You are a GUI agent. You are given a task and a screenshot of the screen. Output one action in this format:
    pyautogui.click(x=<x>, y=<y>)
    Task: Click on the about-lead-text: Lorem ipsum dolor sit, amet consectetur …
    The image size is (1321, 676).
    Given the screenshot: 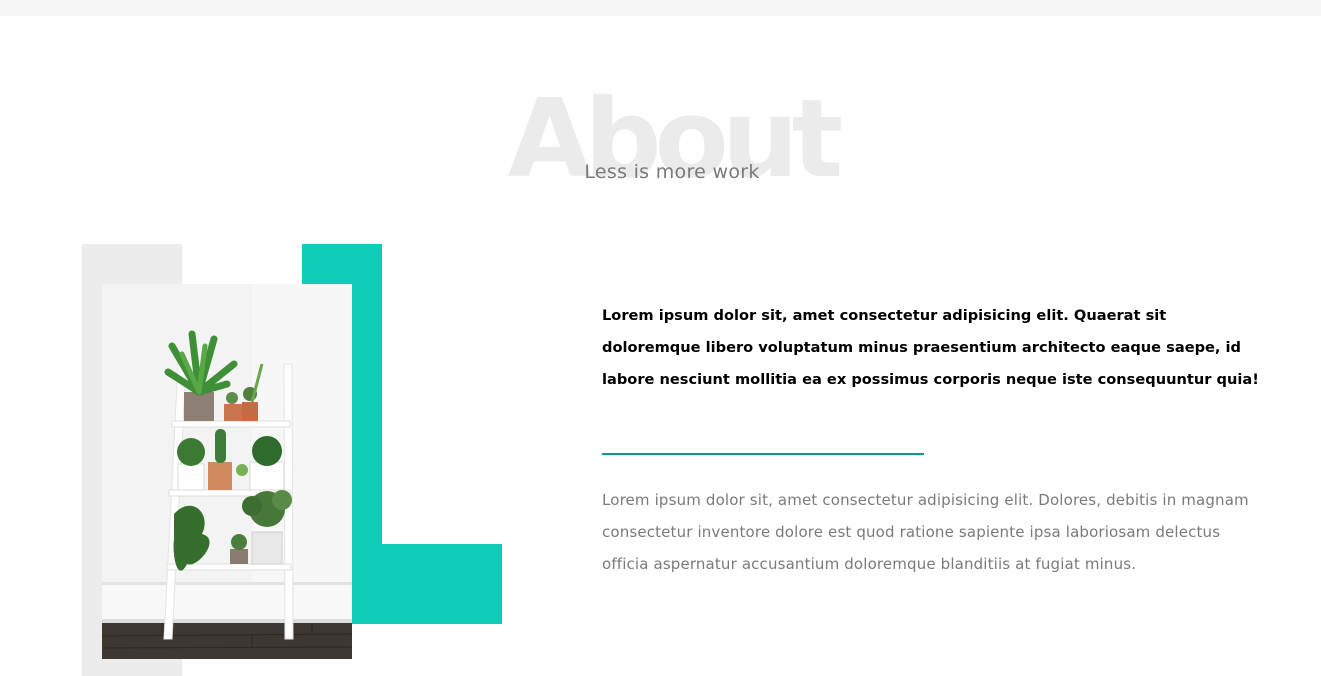 What is the action you would take?
    pyautogui.click(x=930, y=347)
    